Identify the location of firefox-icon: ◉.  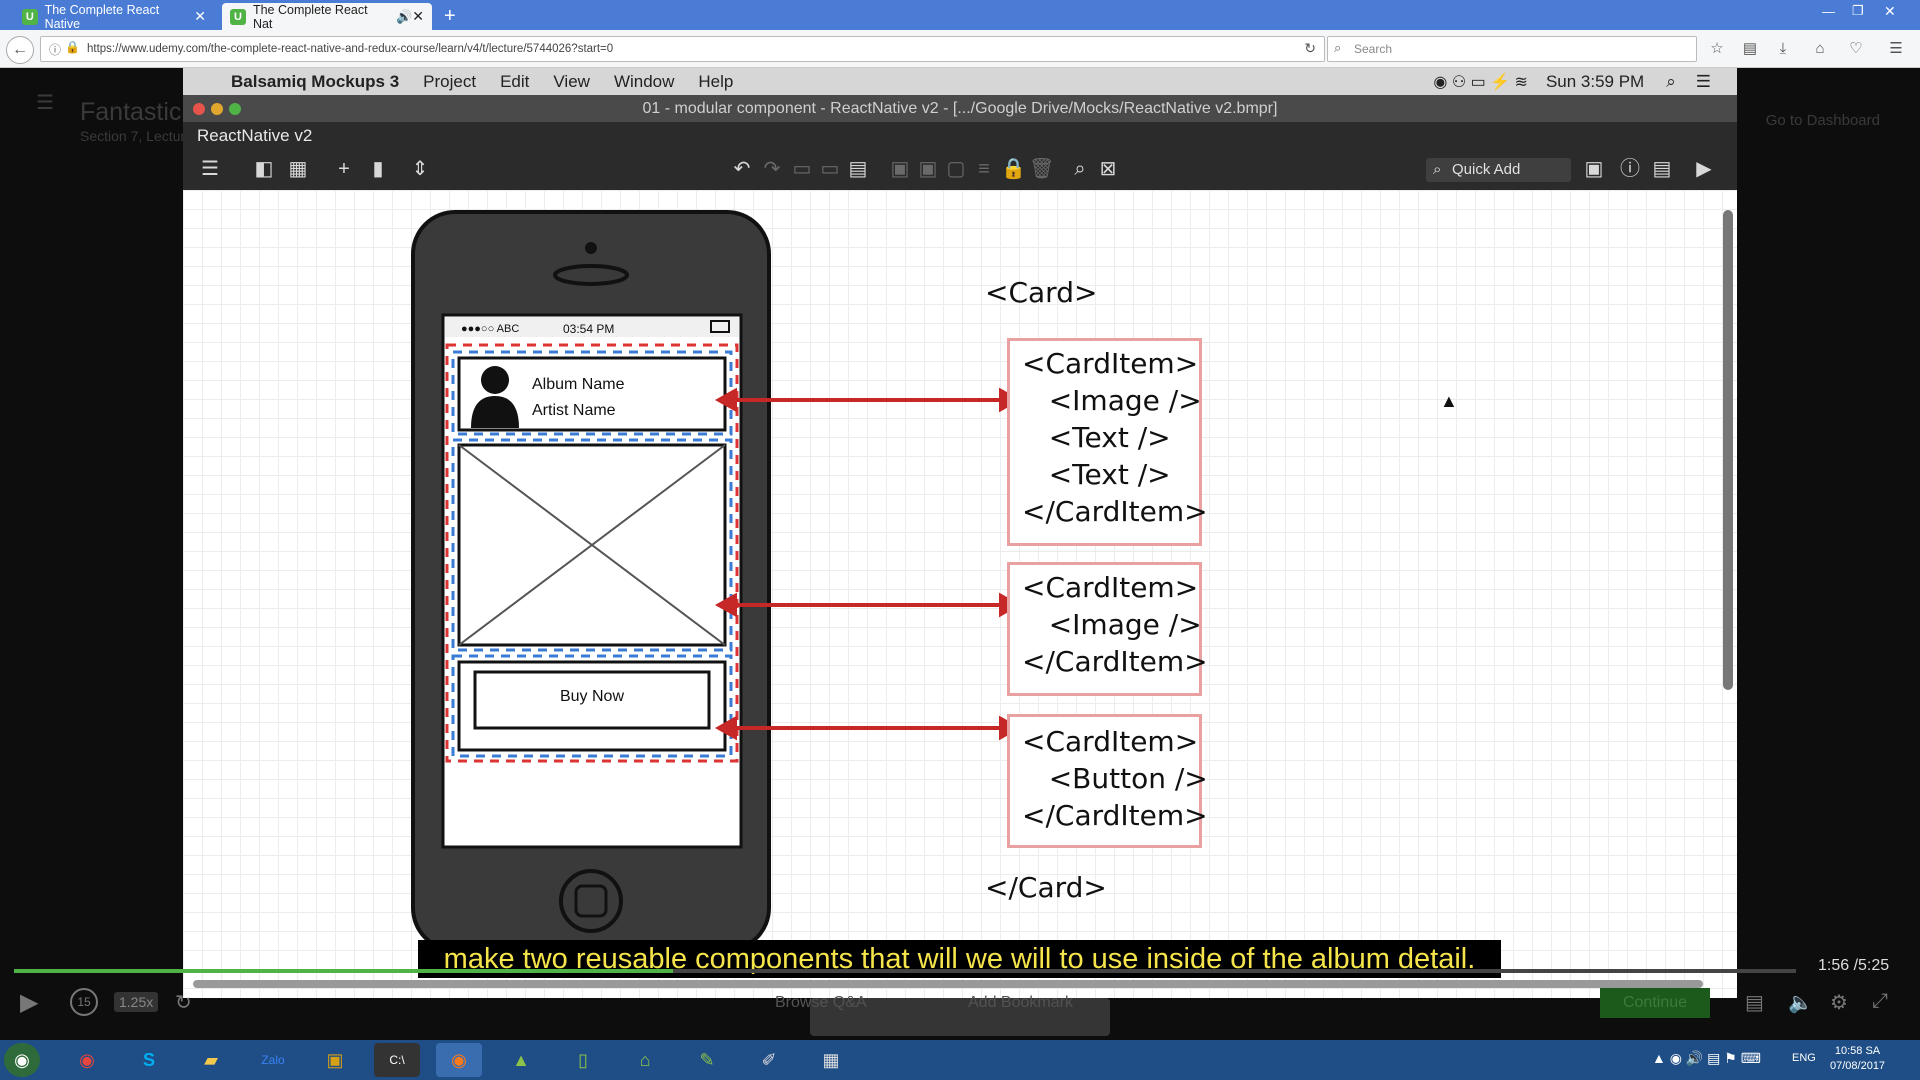
(459, 1060).